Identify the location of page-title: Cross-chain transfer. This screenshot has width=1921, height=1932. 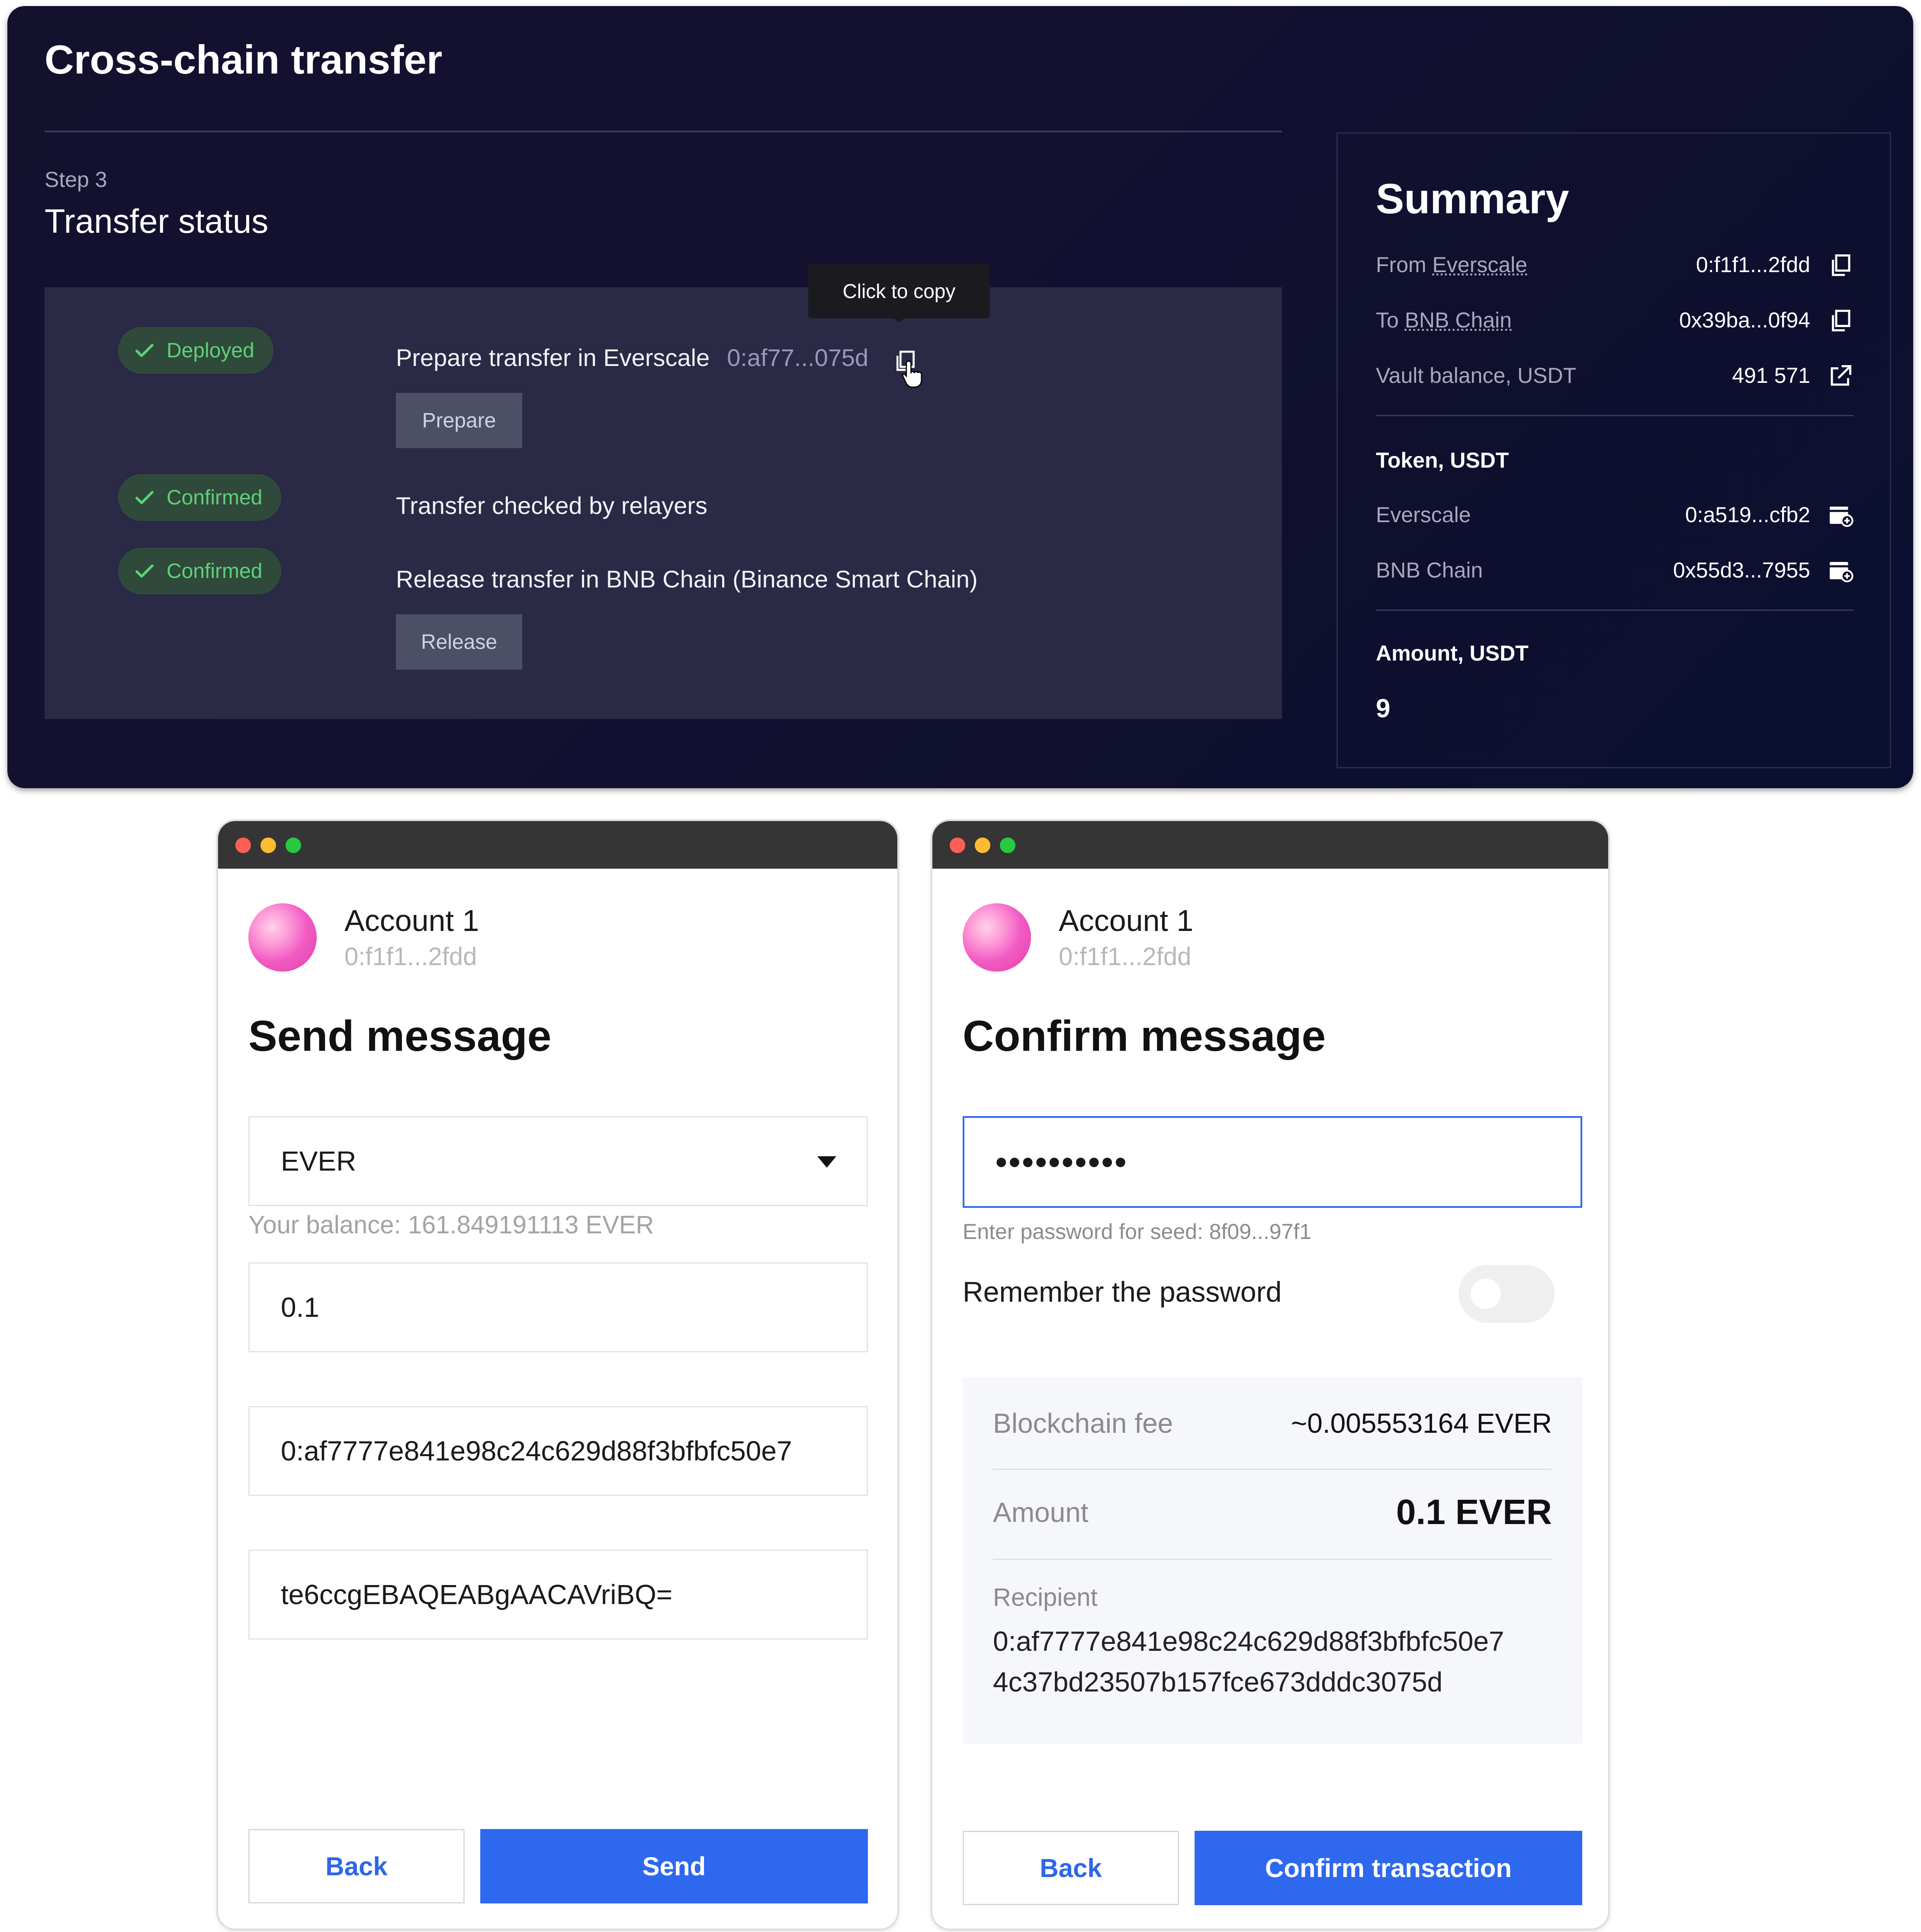
(244, 59).